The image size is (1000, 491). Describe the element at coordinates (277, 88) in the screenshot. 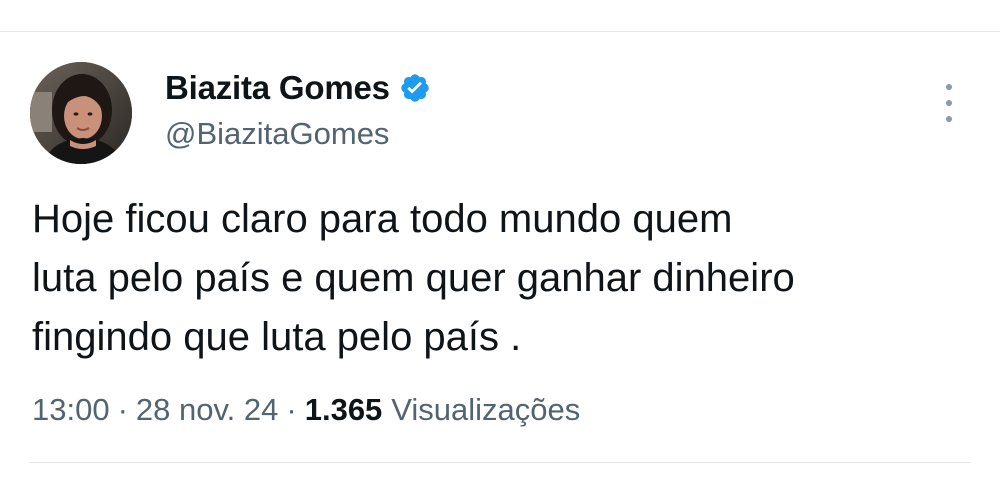

I see `author-display-name: Biazita Gomes` at that location.